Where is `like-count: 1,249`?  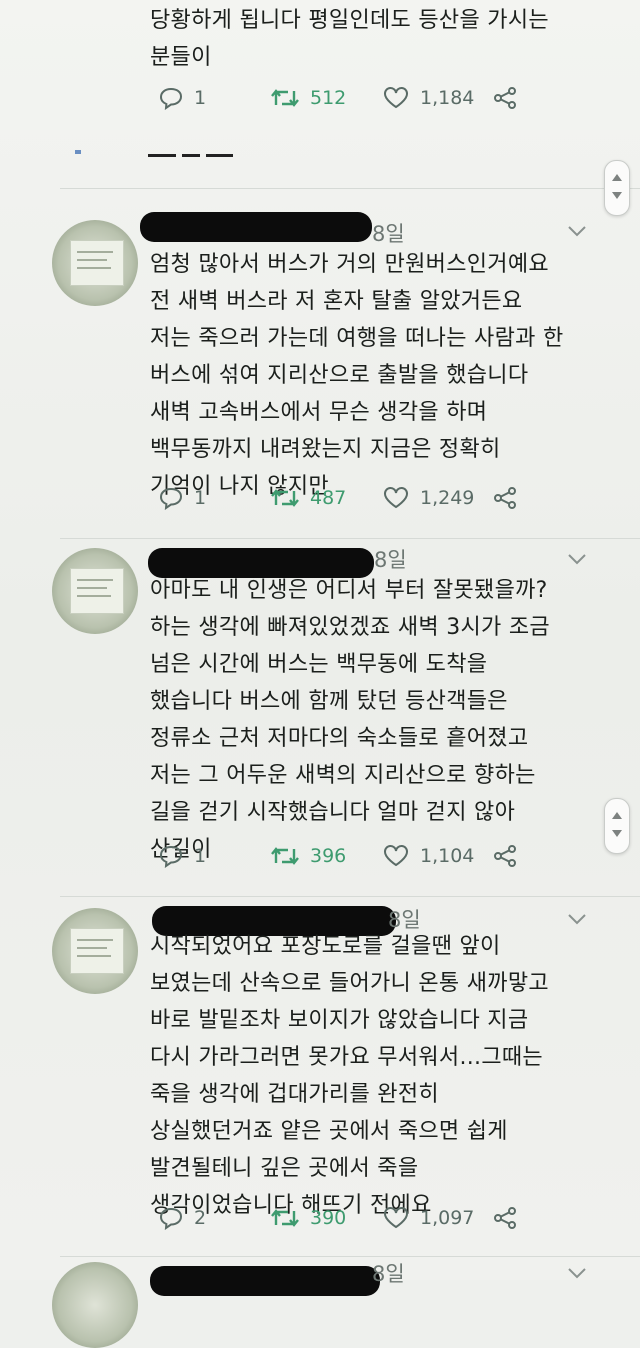
like-count: 1,249 is located at coordinates (447, 498).